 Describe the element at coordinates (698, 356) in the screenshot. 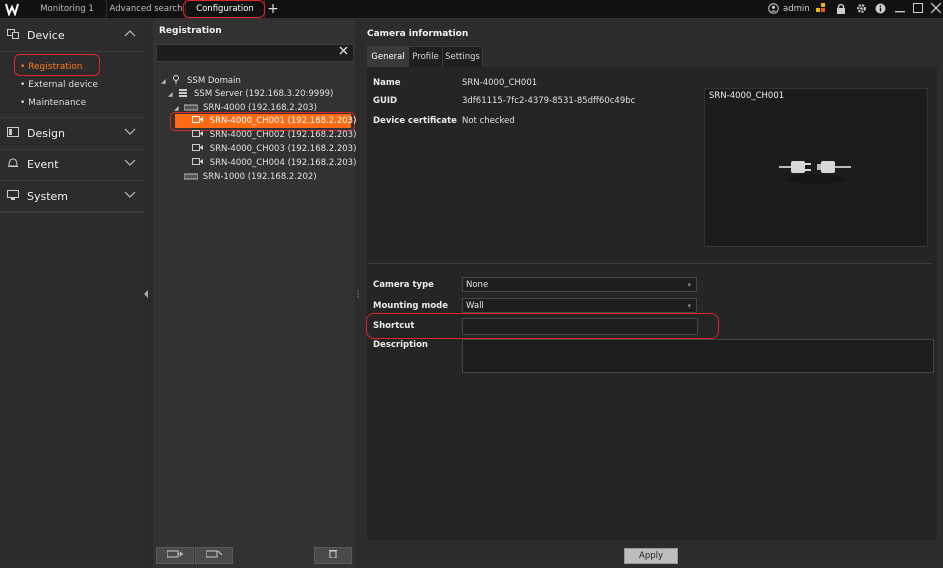

I see `description-textarea` at that location.